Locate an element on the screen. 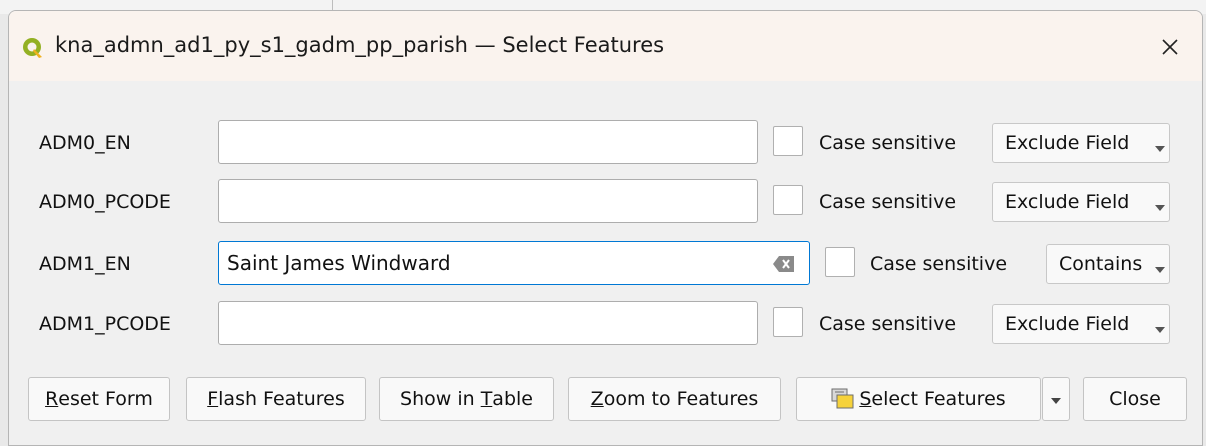 The height and width of the screenshot is (446, 1206). reset-form-button: Reset Form is located at coordinates (99, 399).